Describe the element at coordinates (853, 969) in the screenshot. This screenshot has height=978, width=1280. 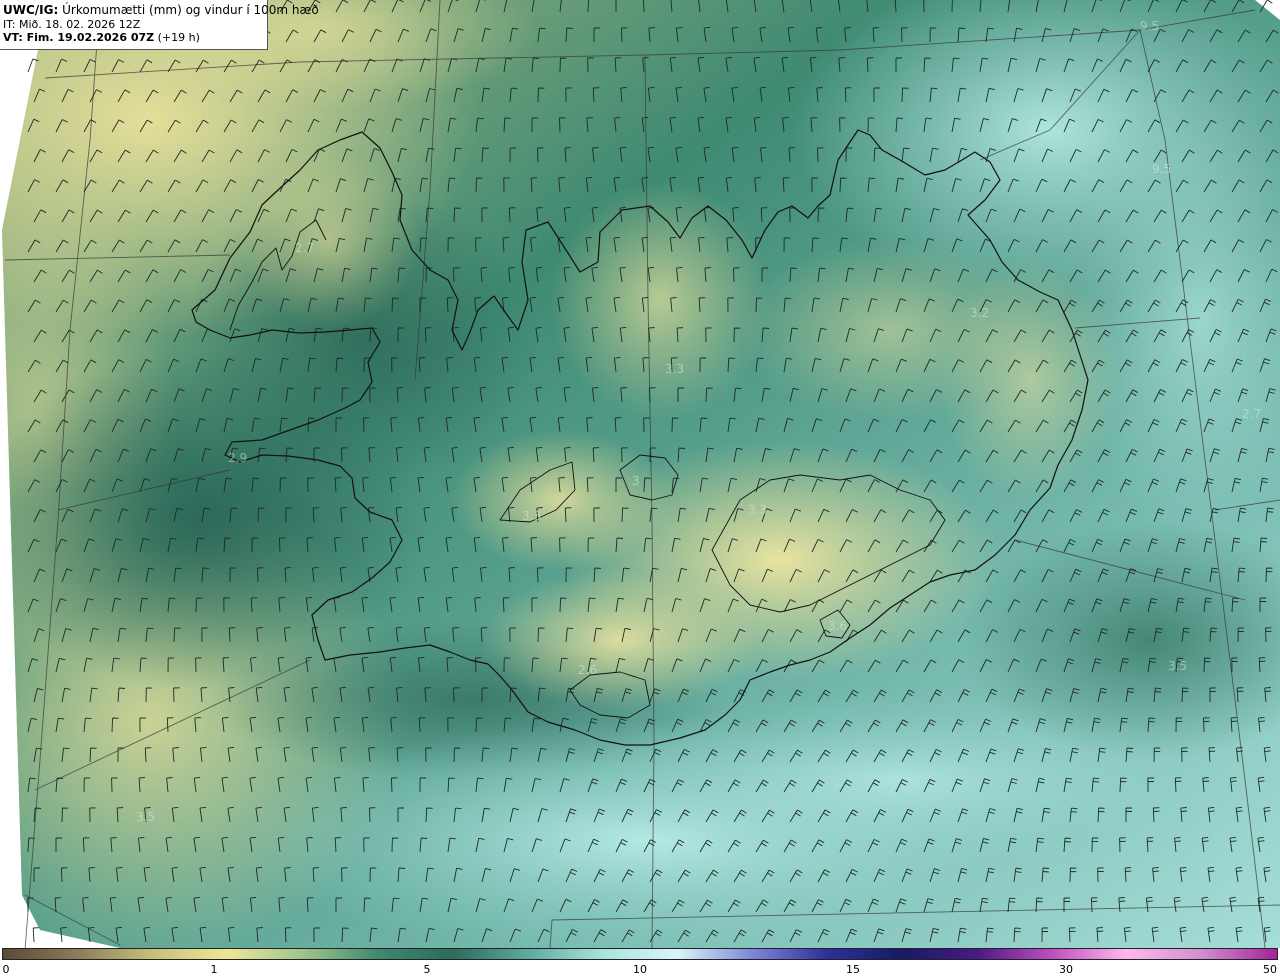
I see `colorbar-tick: 15` at that location.